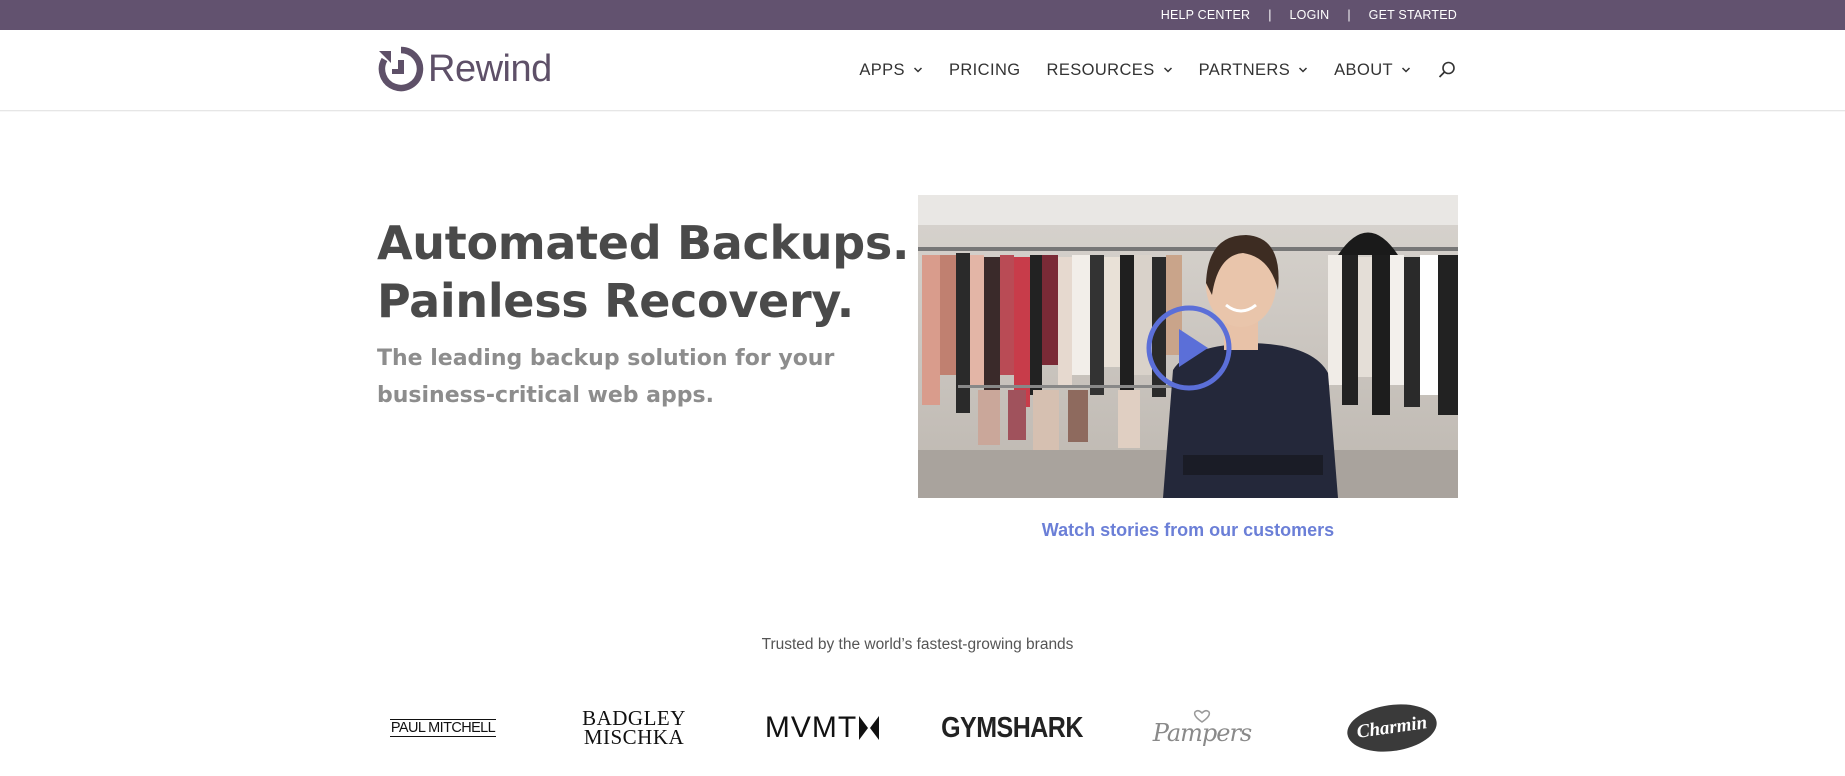  Describe the element at coordinates (1447, 70) in the screenshot. I see `search-icon` at that location.